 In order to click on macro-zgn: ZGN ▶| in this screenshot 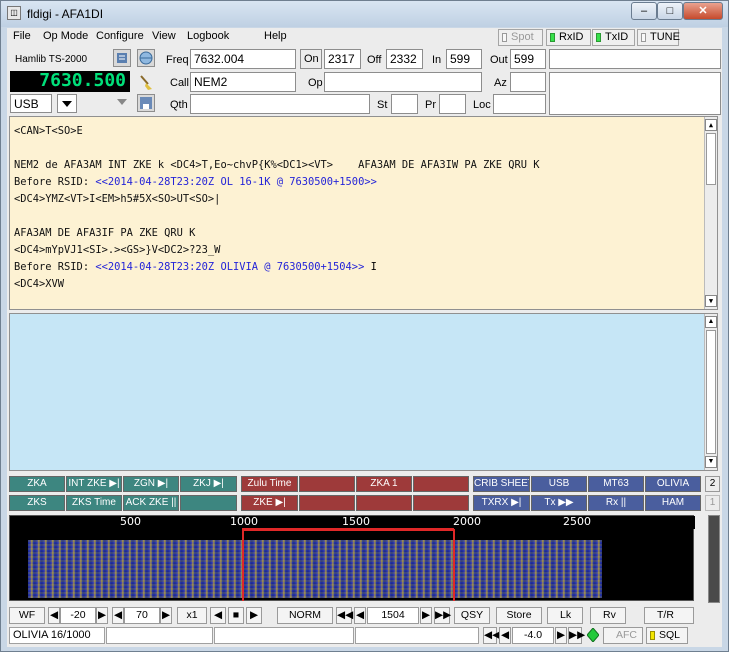, I will do `click(151, 484)`.